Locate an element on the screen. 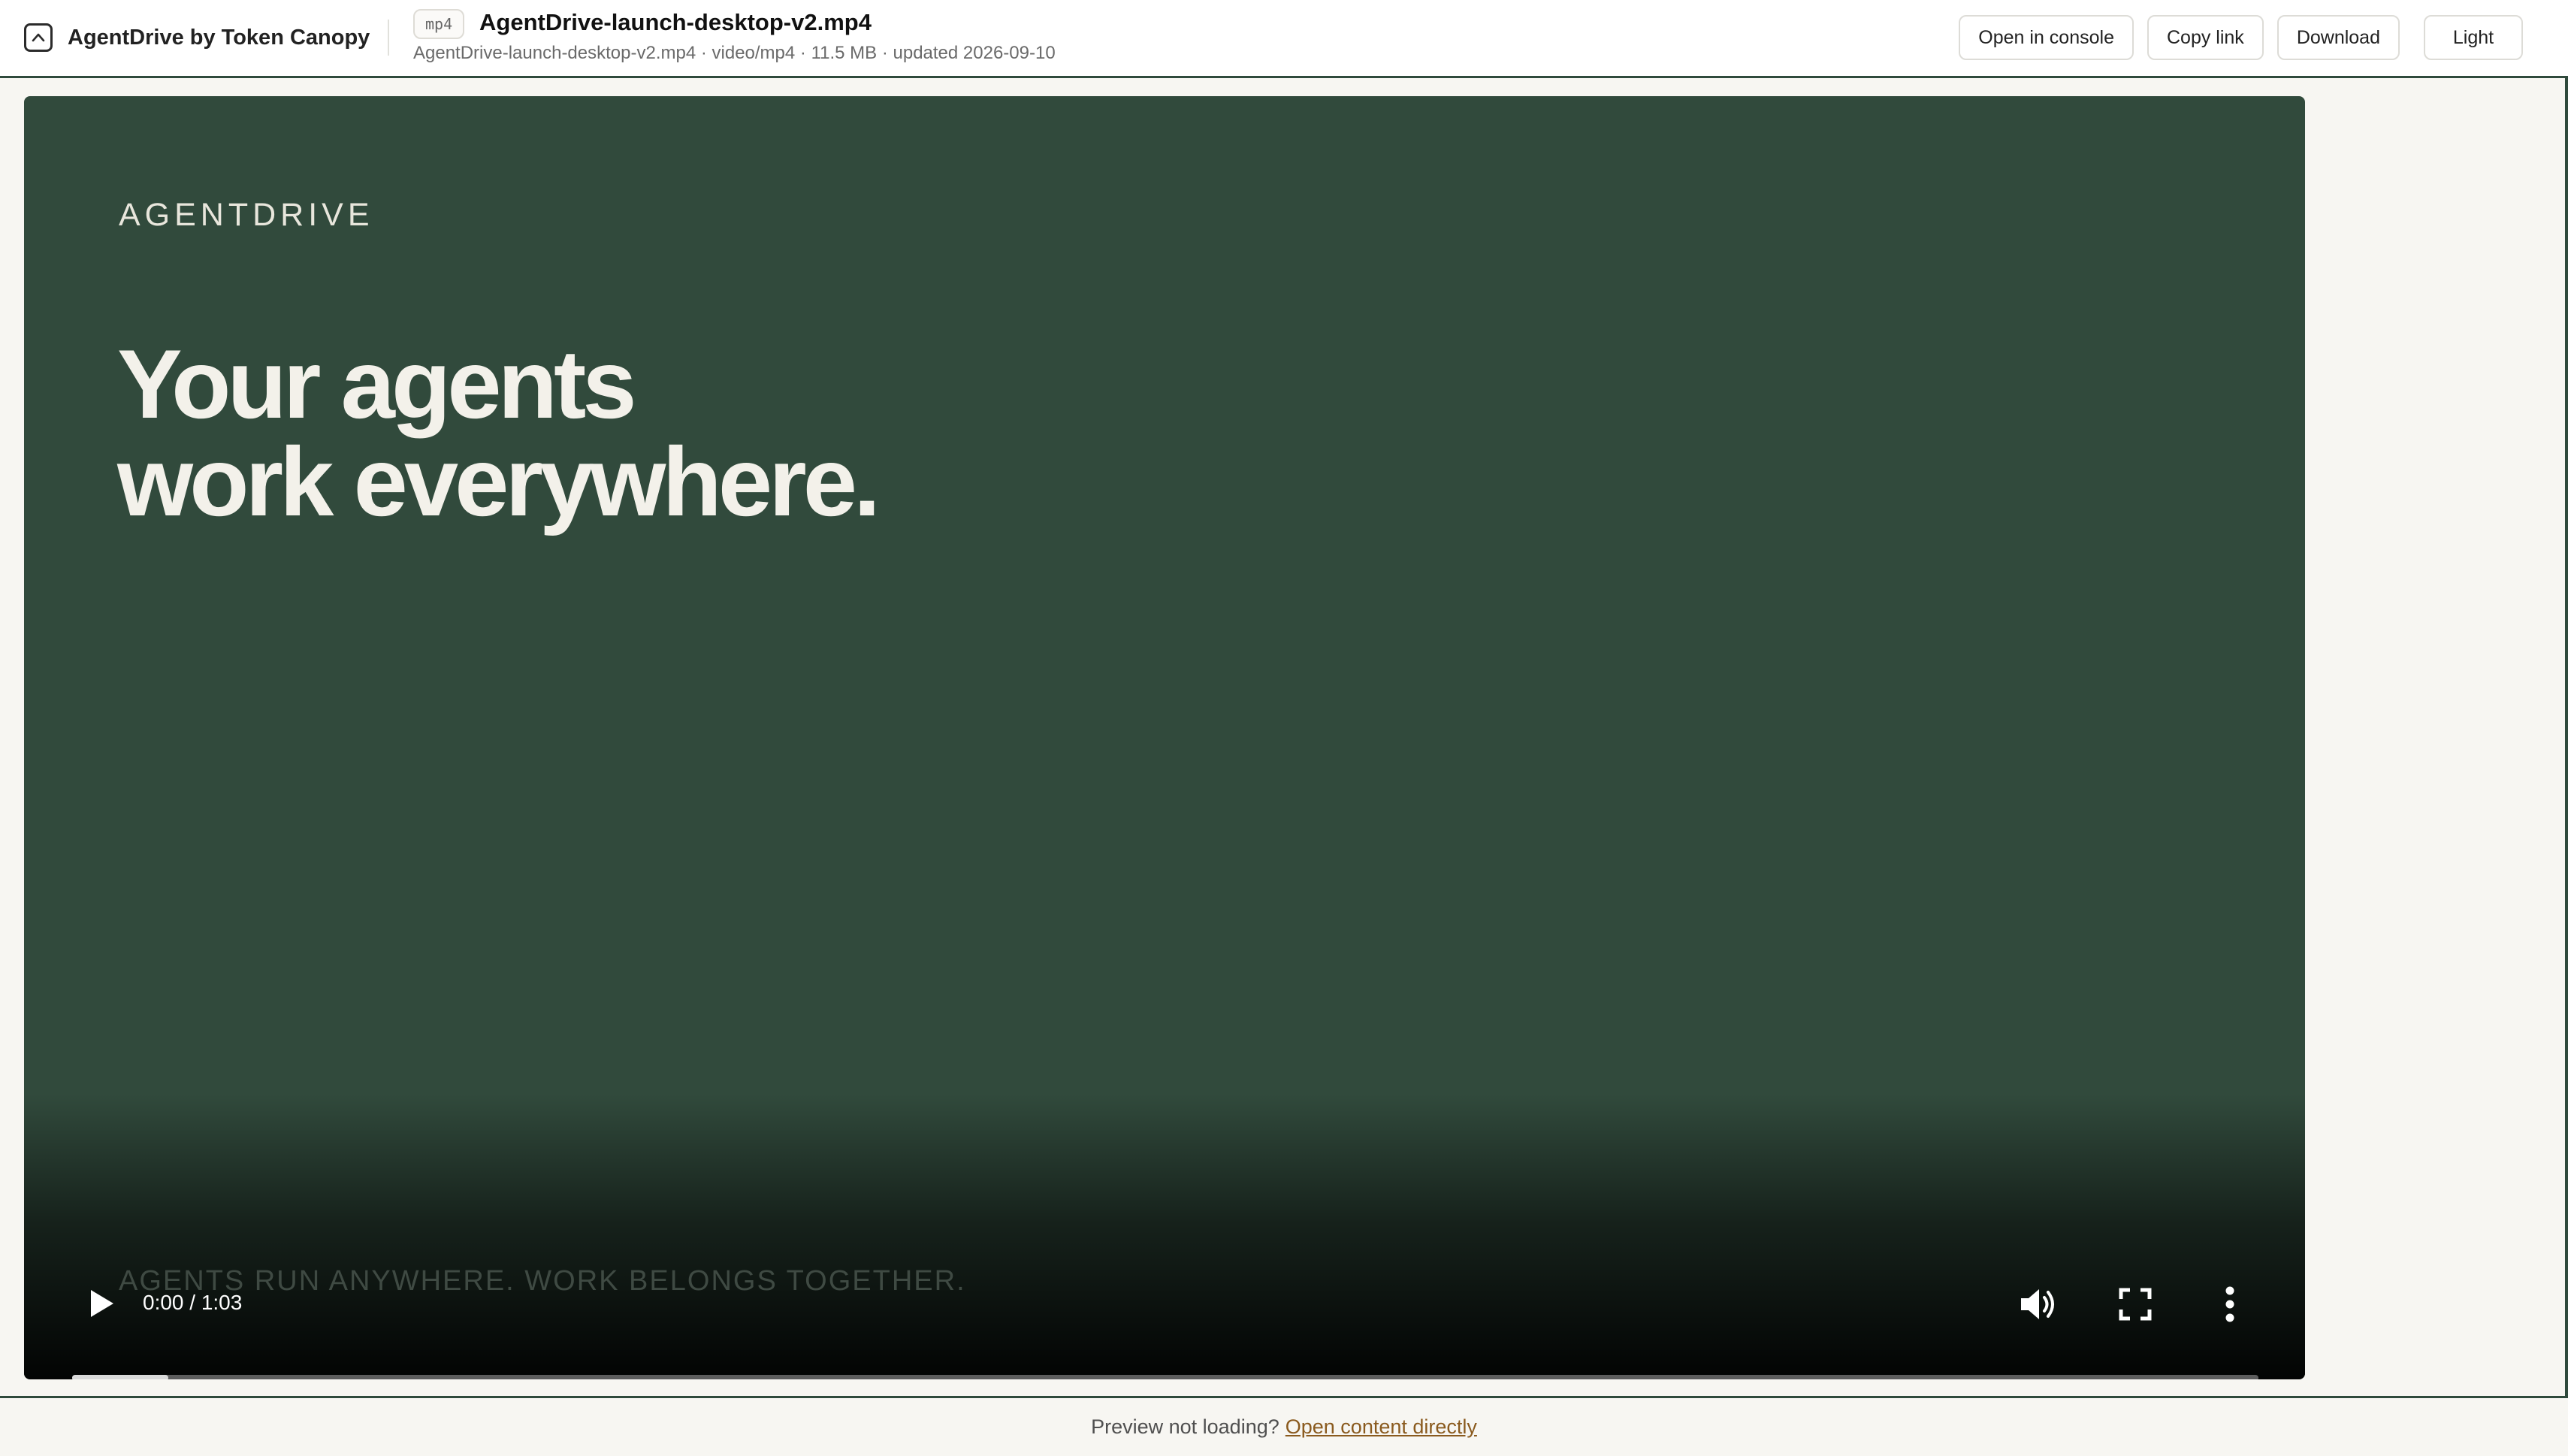  fullscreen-button is located at coordinates (2135, 1304).